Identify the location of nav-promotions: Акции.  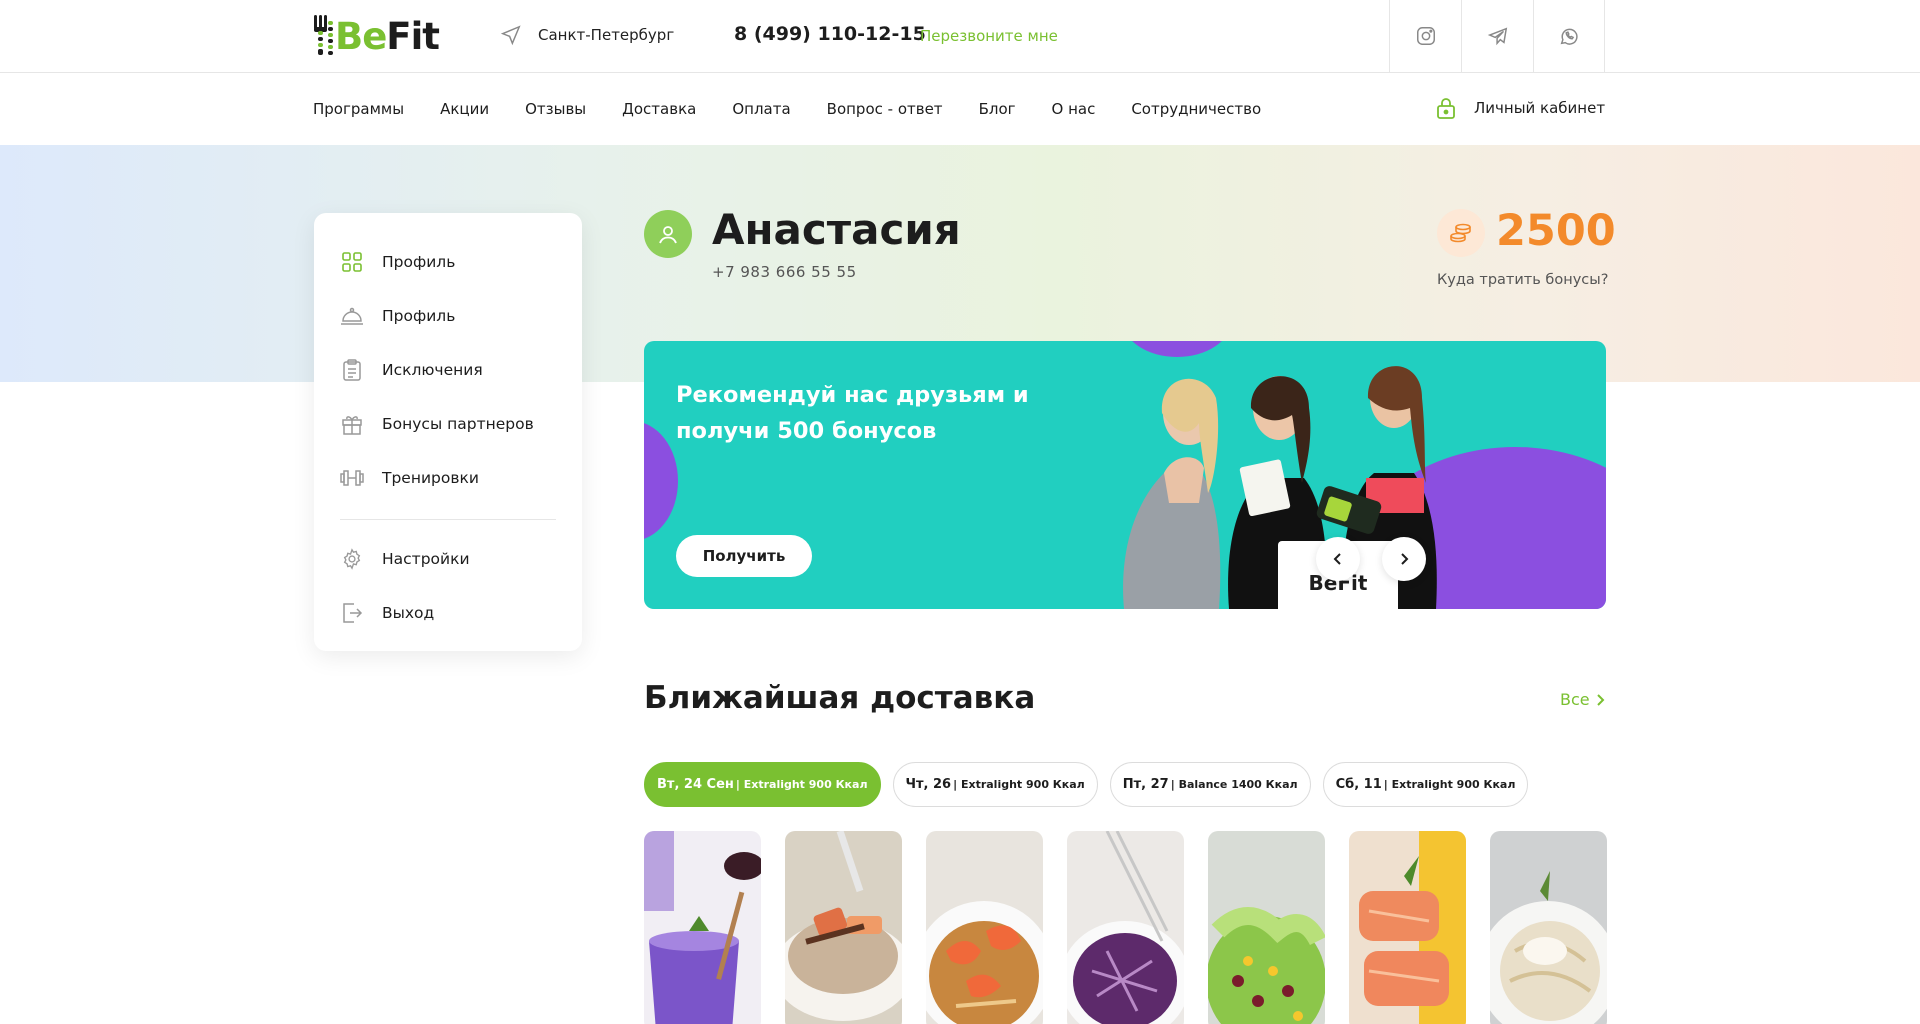
(464, 109).